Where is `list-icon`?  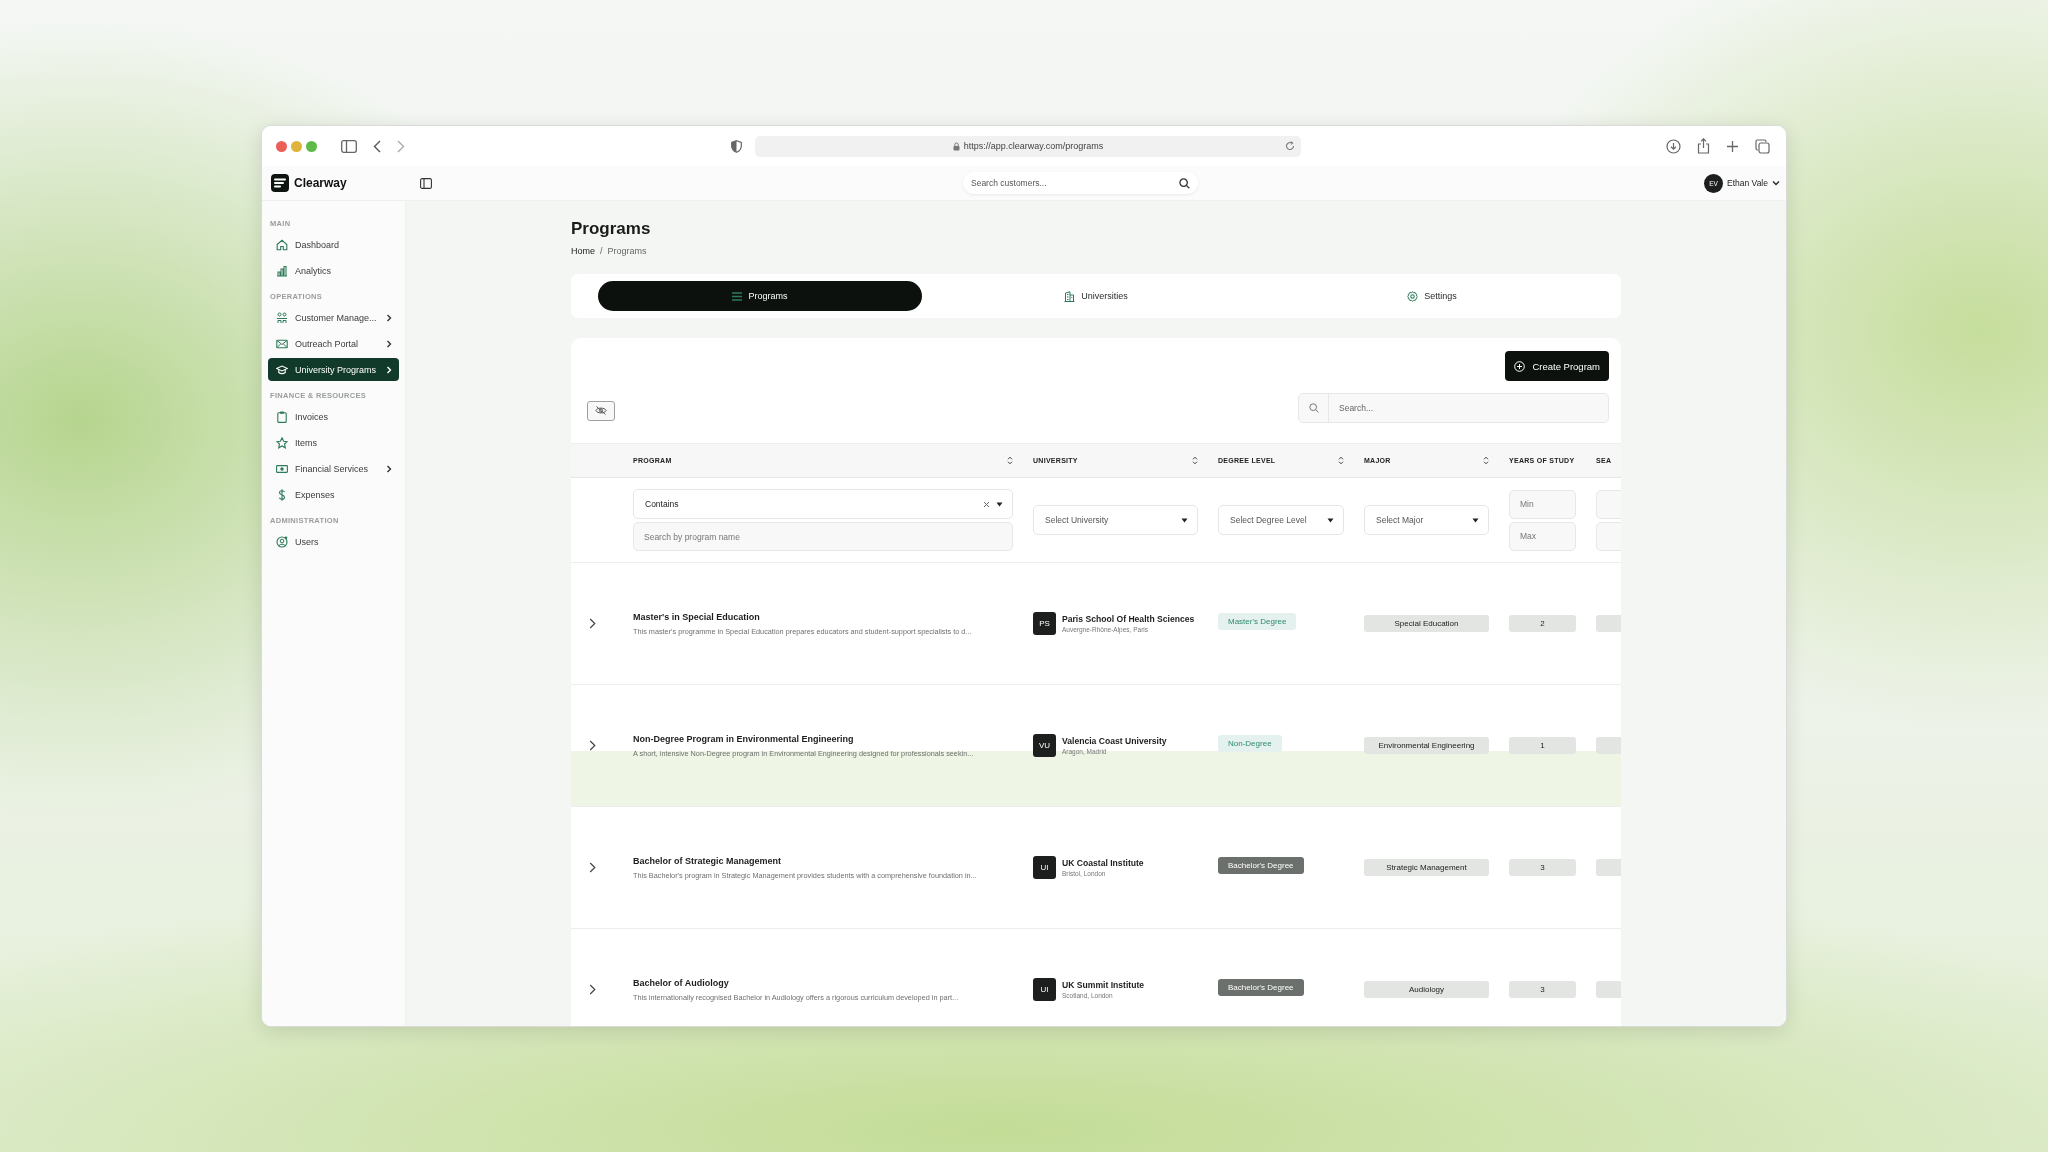
list-icon is located at coordinates (737, 296).